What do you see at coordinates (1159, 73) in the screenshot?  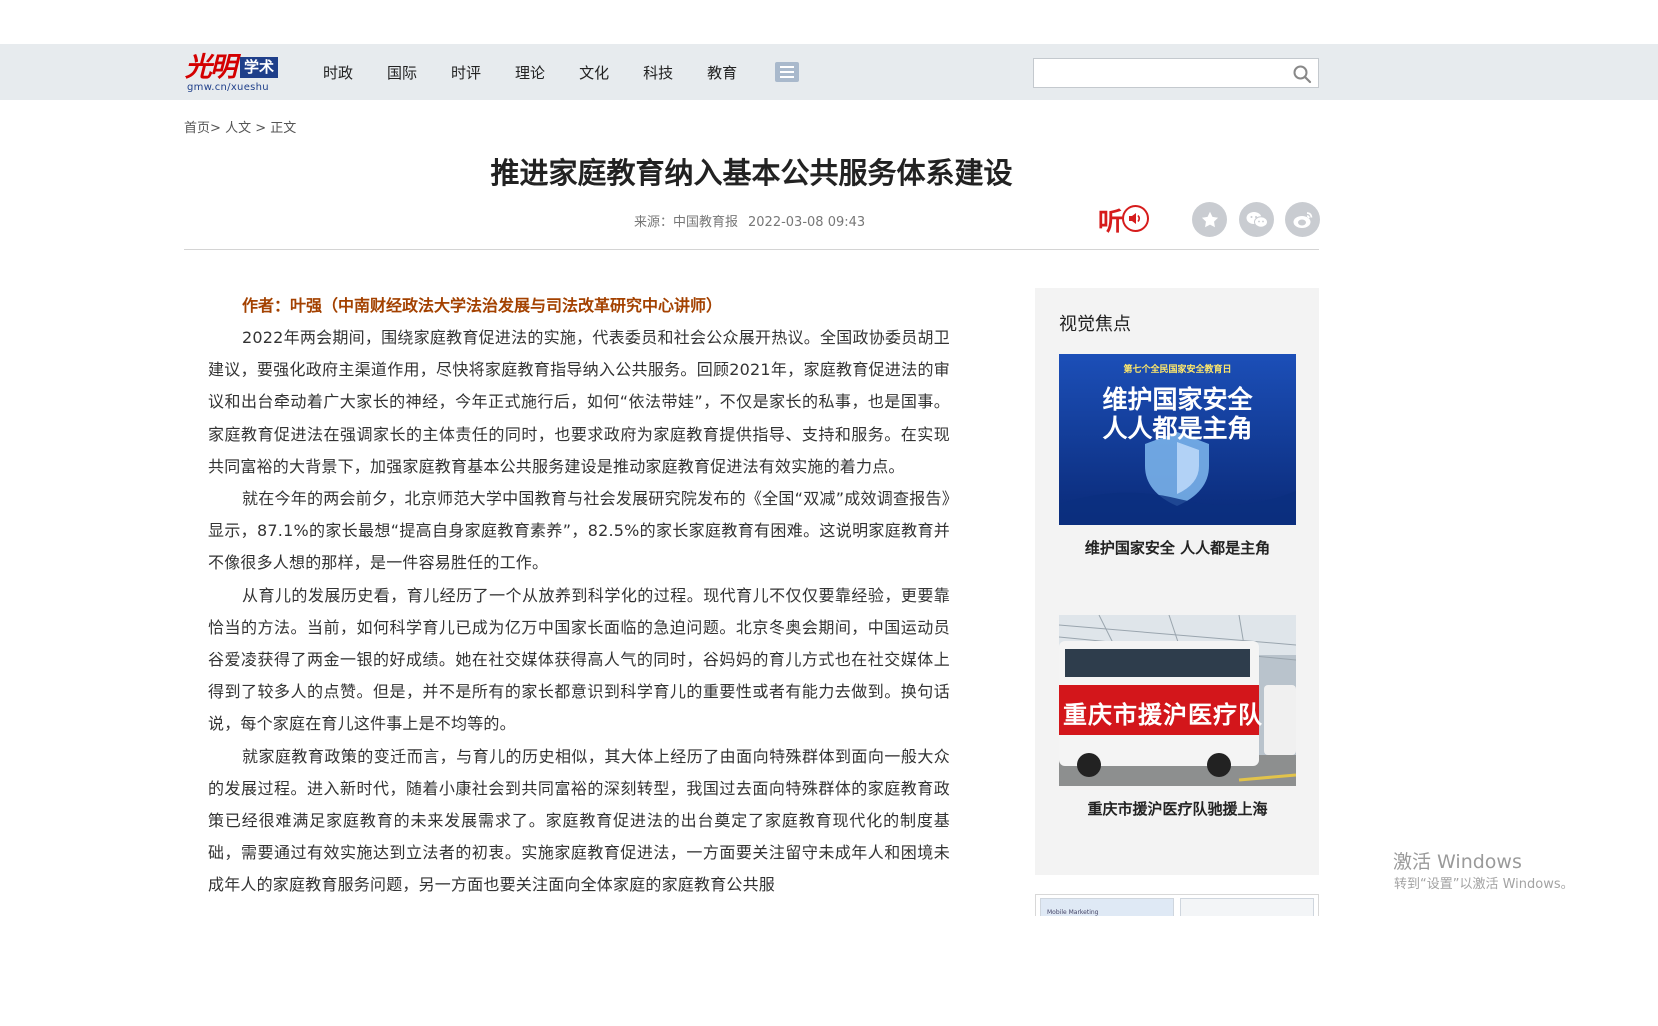 I see `search-input` at bounding box center [1159, 73].